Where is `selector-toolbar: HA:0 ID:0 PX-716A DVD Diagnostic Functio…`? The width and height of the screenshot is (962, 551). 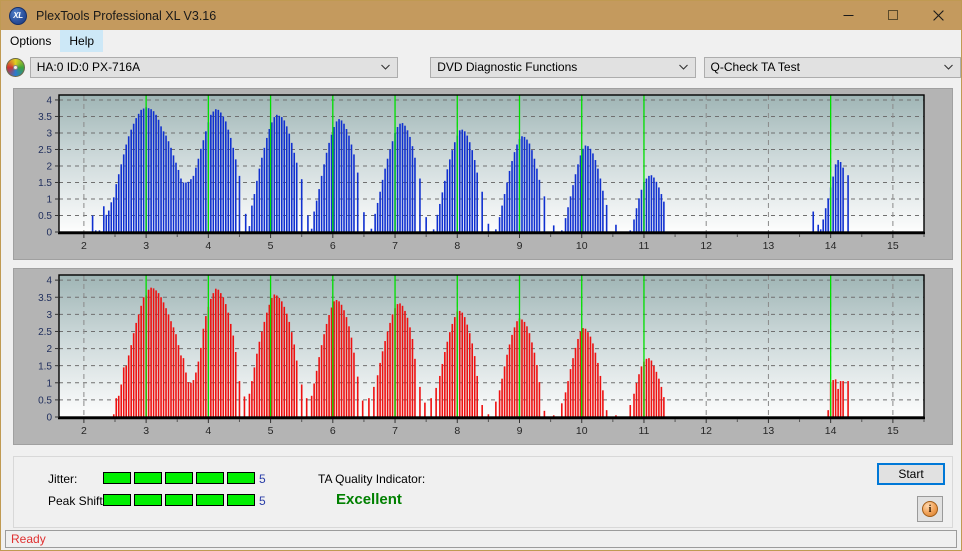
selector-toolbar: HA:0 ID:0 PX-716A DVD Diagnostic Functio… is located at coordinates (481, 67).